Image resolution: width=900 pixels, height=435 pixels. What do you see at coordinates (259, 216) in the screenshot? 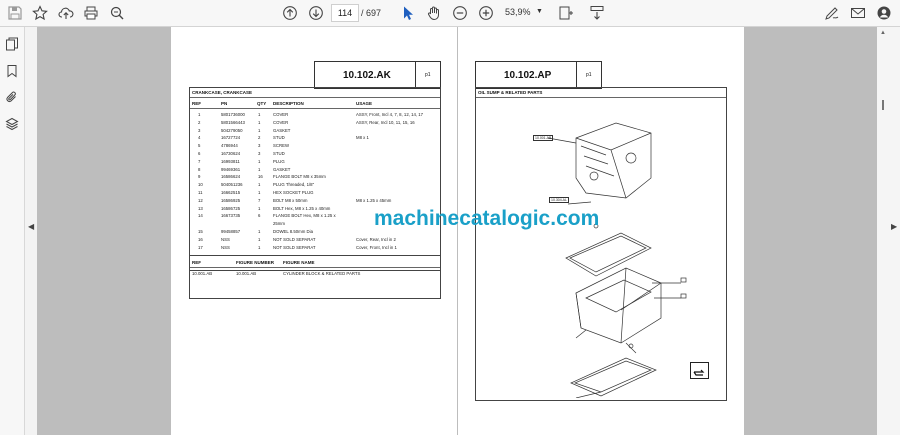
I see `row-qty: 6` at bounding box center [259, 216].